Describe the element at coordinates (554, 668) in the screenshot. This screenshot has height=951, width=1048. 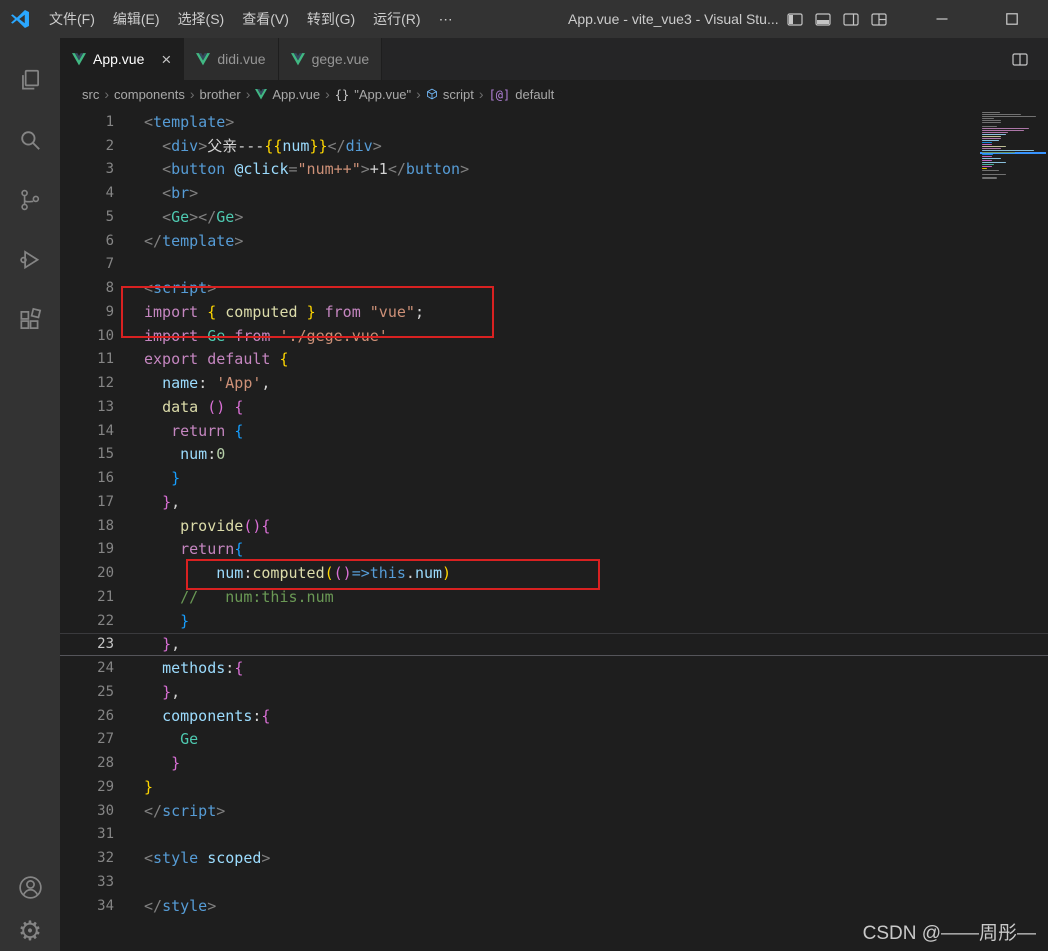
I see `code-line-24: 24 methods:{` at that location.